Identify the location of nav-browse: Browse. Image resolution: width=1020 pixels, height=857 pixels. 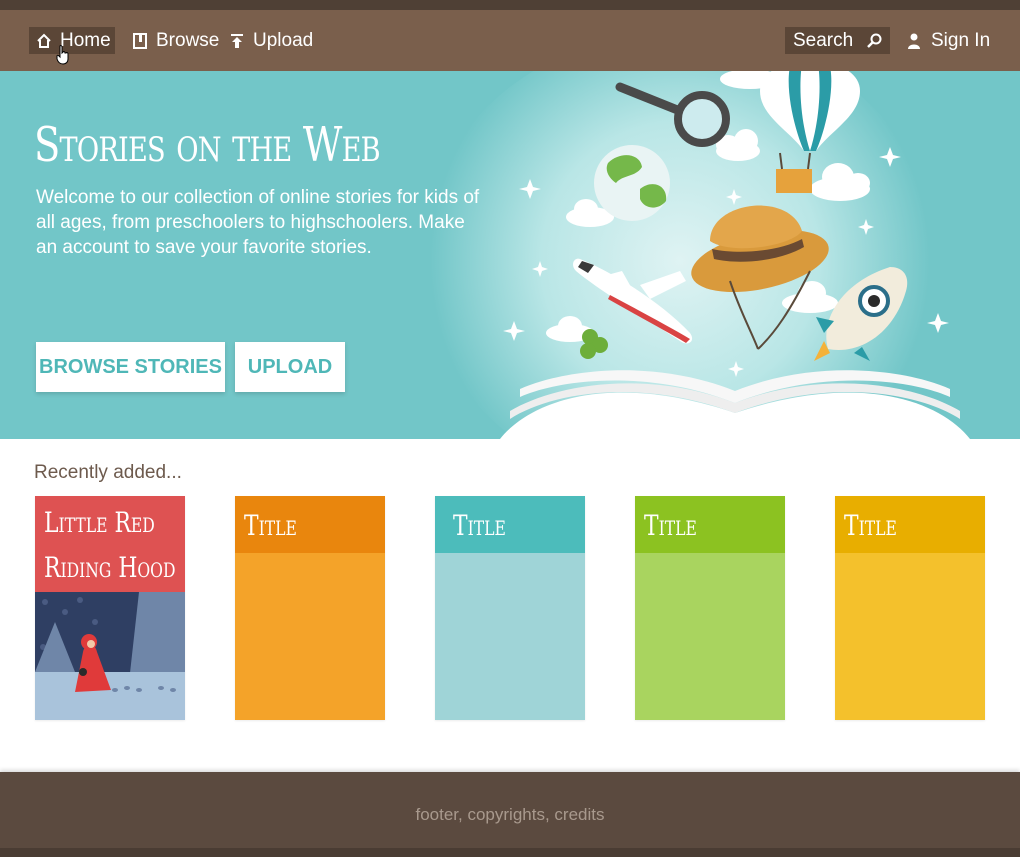
(175, 40).